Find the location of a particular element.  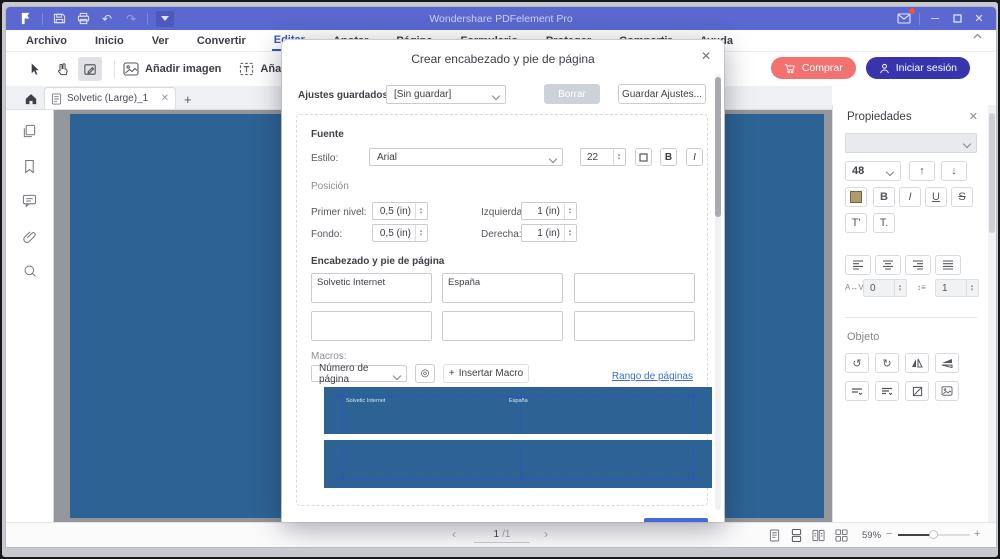

menu-inicio: Inicio is located at coordinates (109, 41).